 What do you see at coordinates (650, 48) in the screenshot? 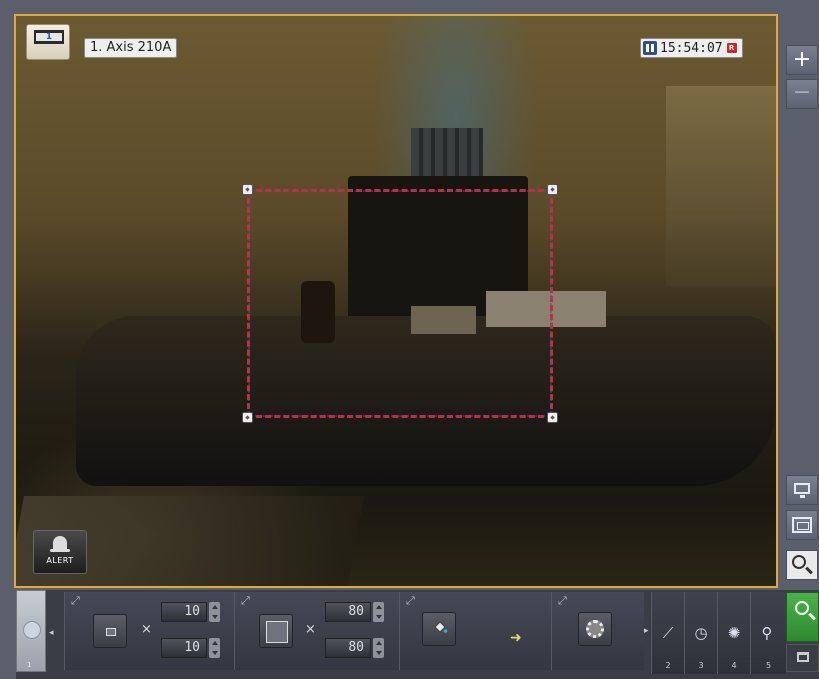
I see `pause-icon` at bounding box center [650, 48].